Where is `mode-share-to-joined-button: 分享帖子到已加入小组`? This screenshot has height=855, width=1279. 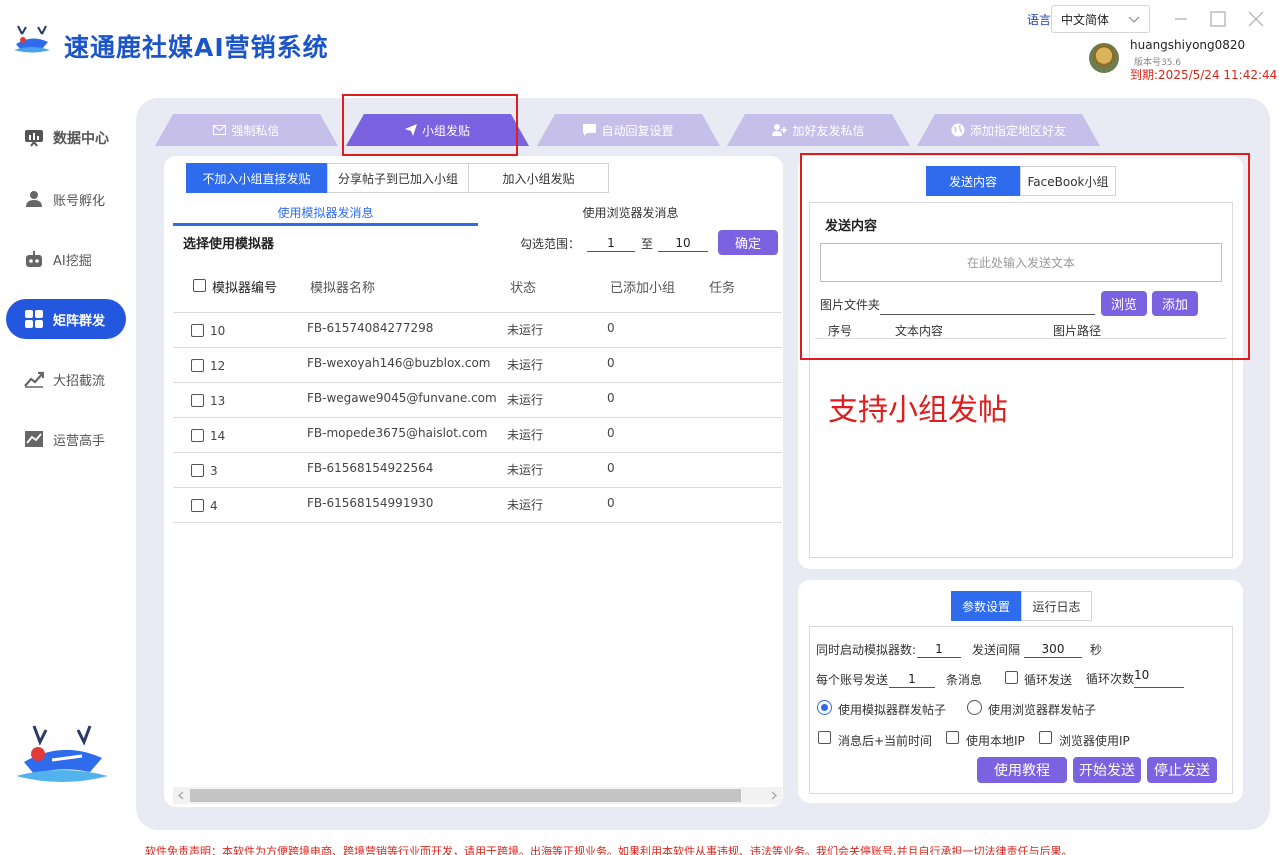
mode-share-to-joined-button: 分享帖子到已加入小组 is located at coordinates (398, 178).